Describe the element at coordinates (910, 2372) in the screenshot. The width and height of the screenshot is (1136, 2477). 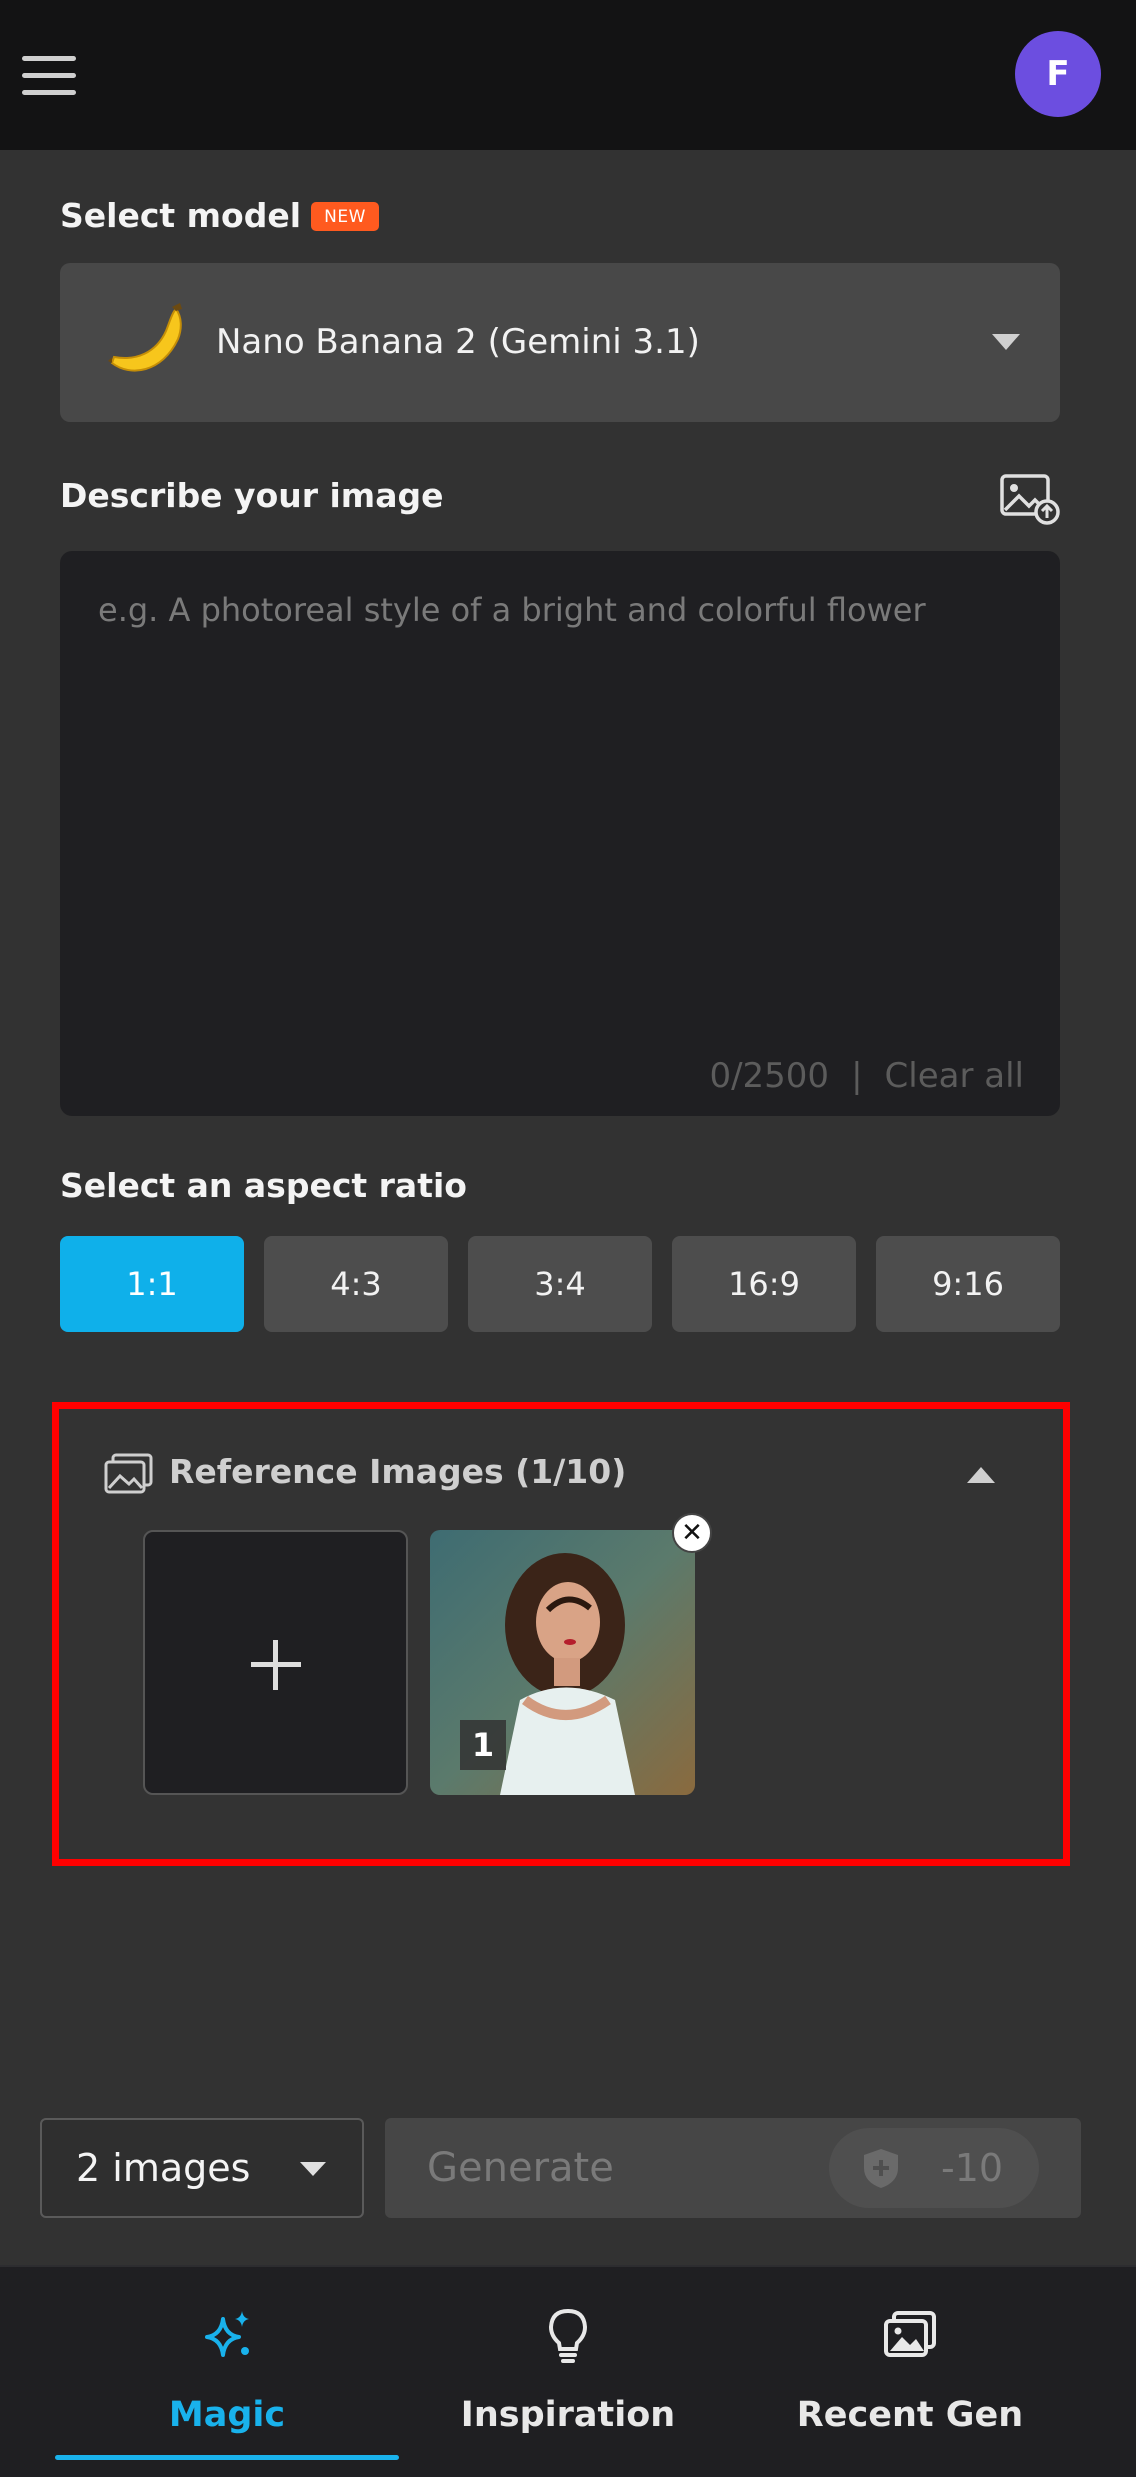
I see `nav-recent-gen: Recent Gen` at that location.